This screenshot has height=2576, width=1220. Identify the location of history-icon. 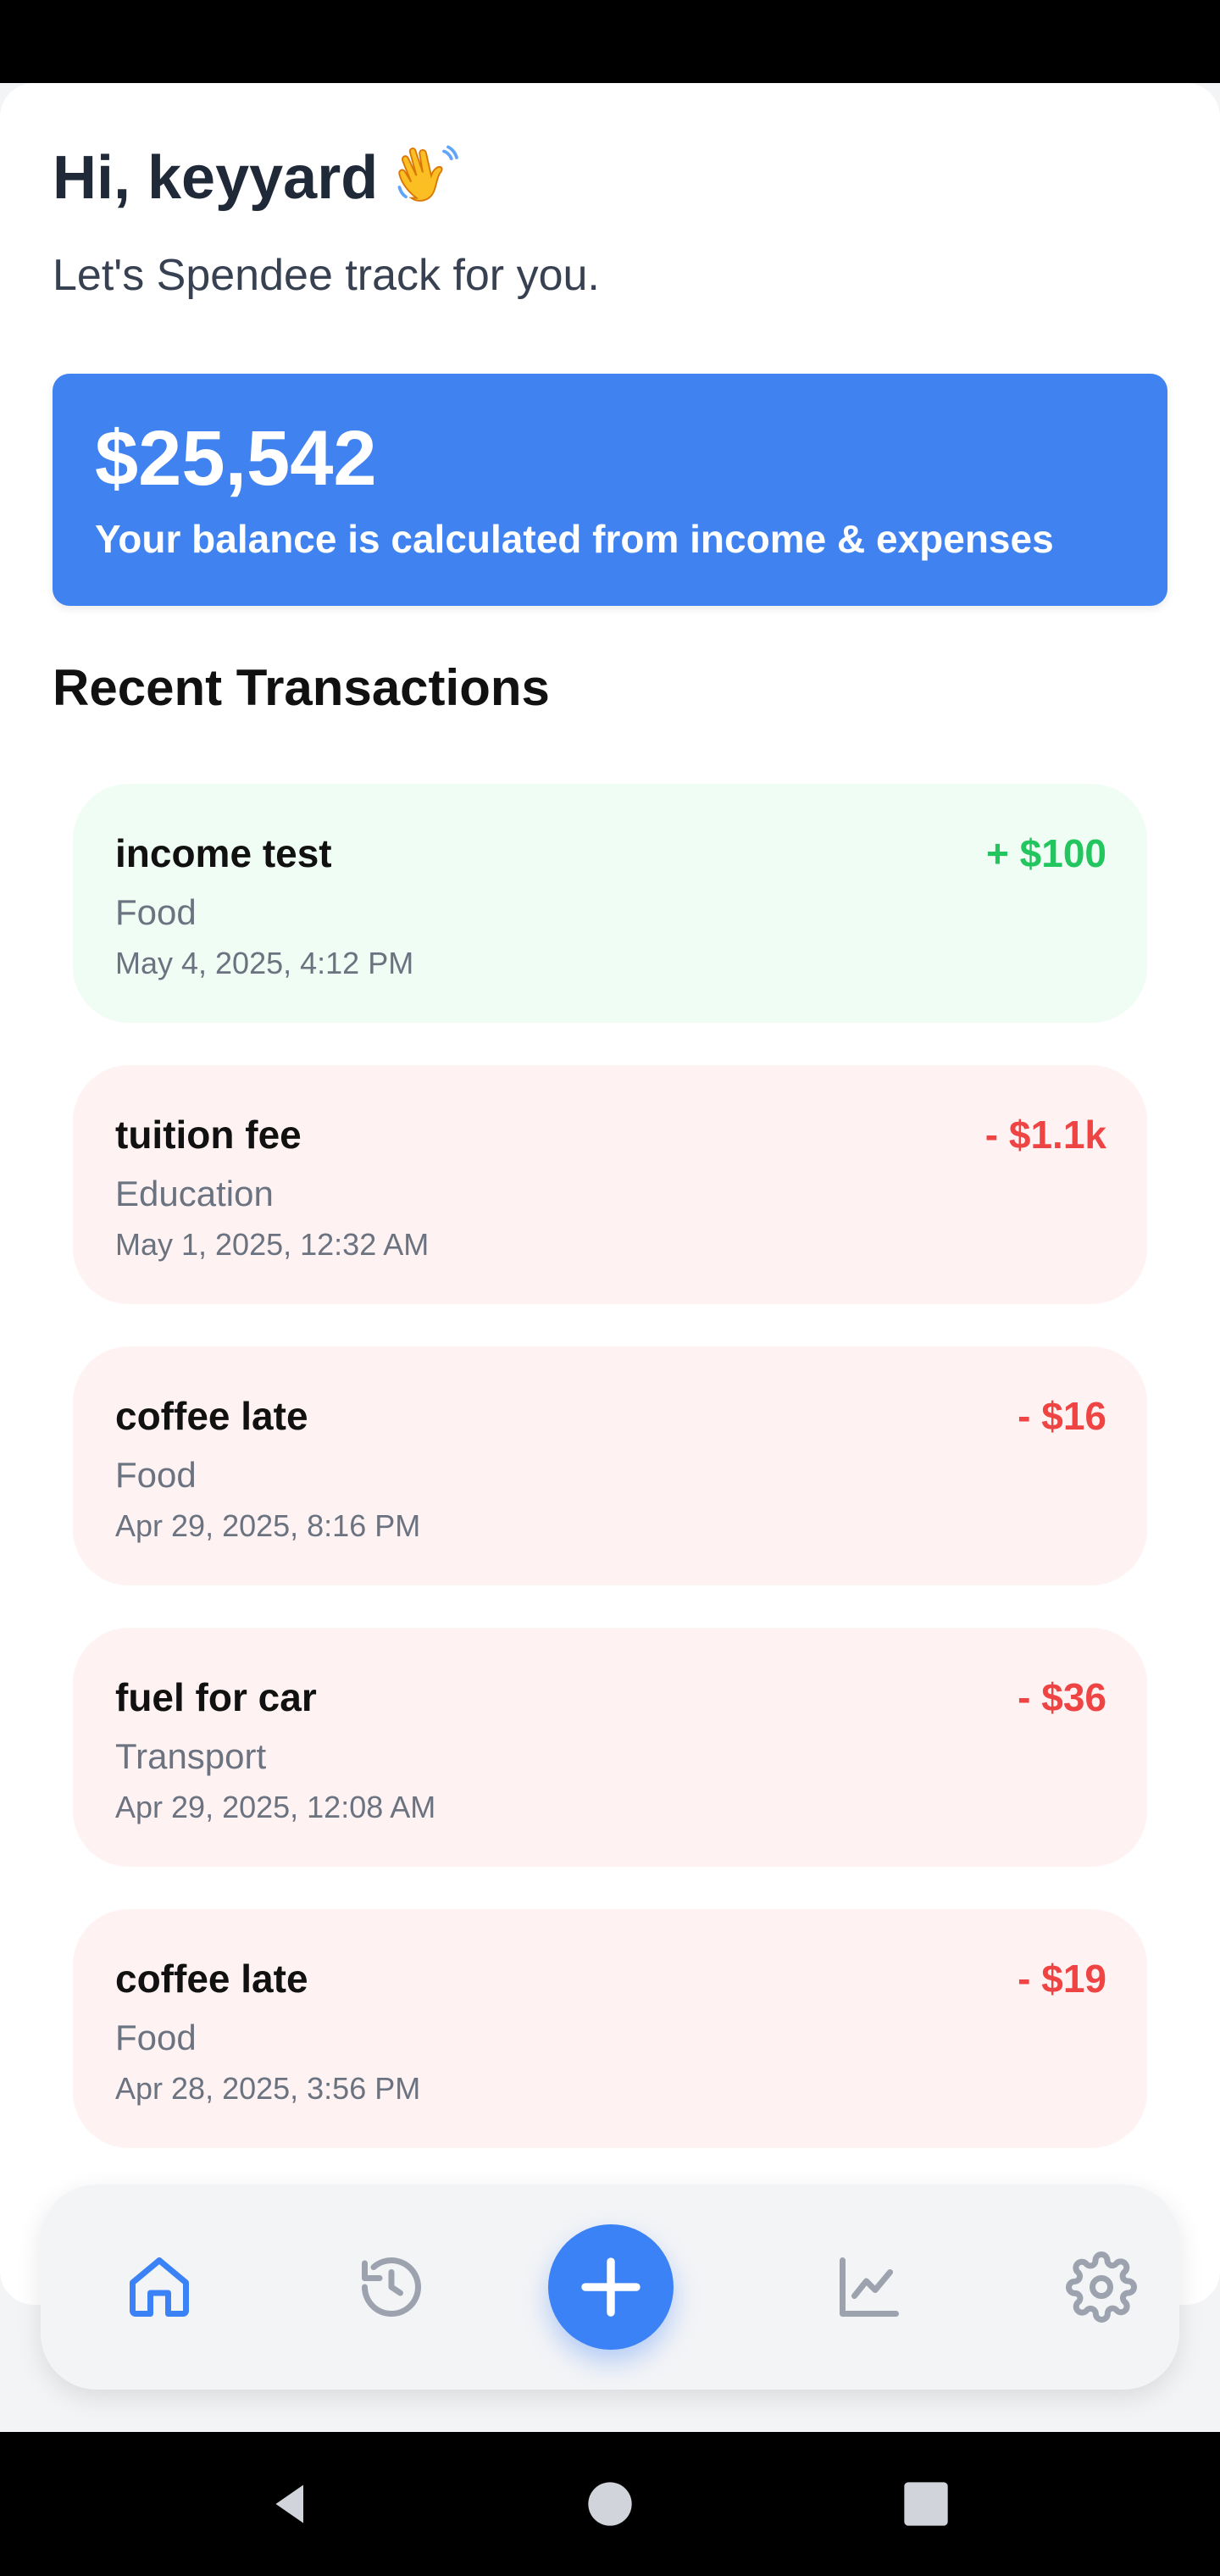
(391, 2287).